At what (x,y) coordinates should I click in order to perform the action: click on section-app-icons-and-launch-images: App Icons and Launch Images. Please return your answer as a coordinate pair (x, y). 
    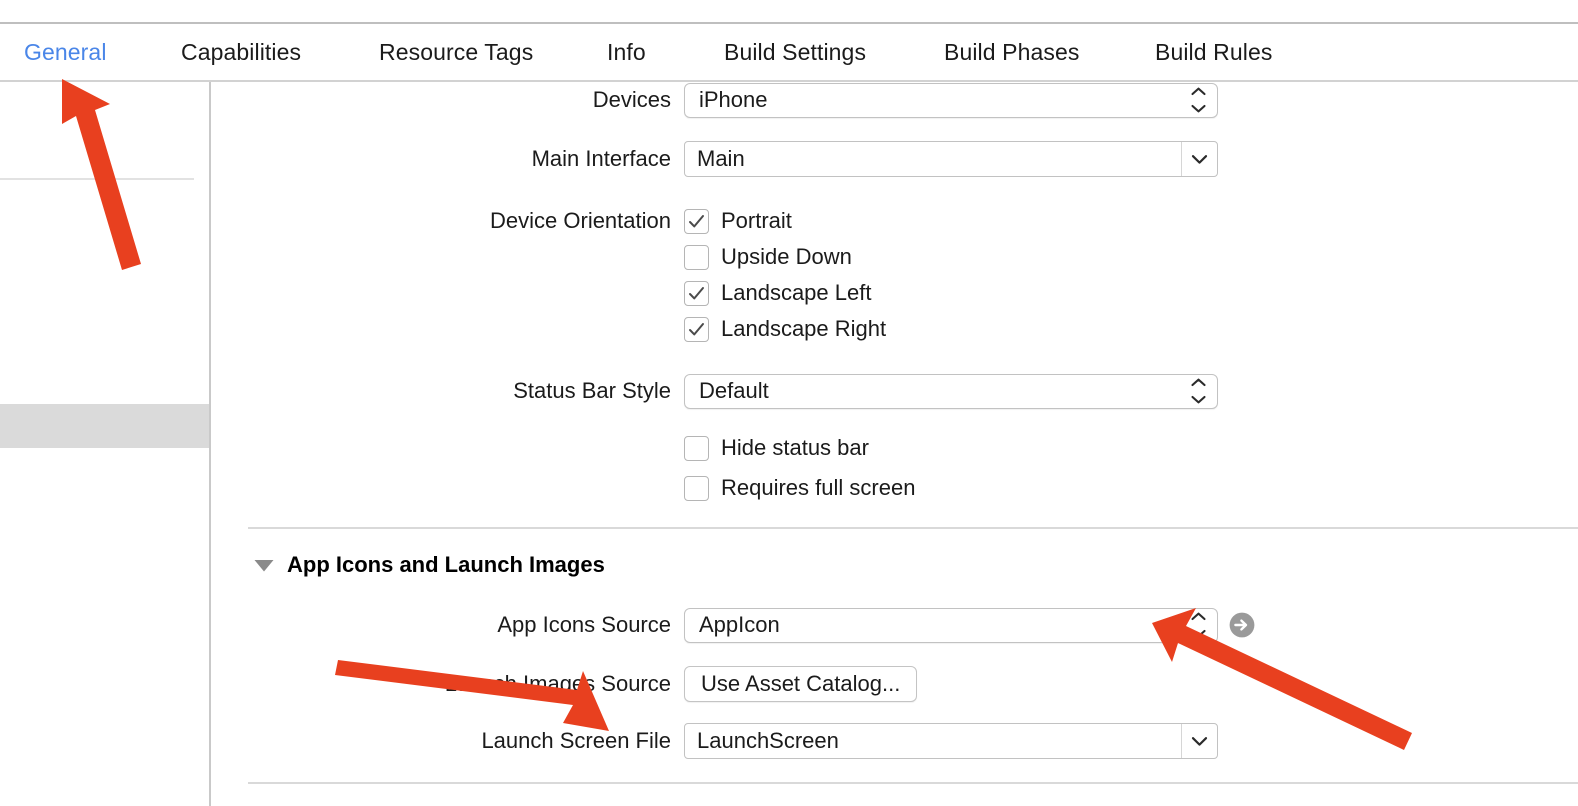
    Looking at the image, I should click on (429, 565).